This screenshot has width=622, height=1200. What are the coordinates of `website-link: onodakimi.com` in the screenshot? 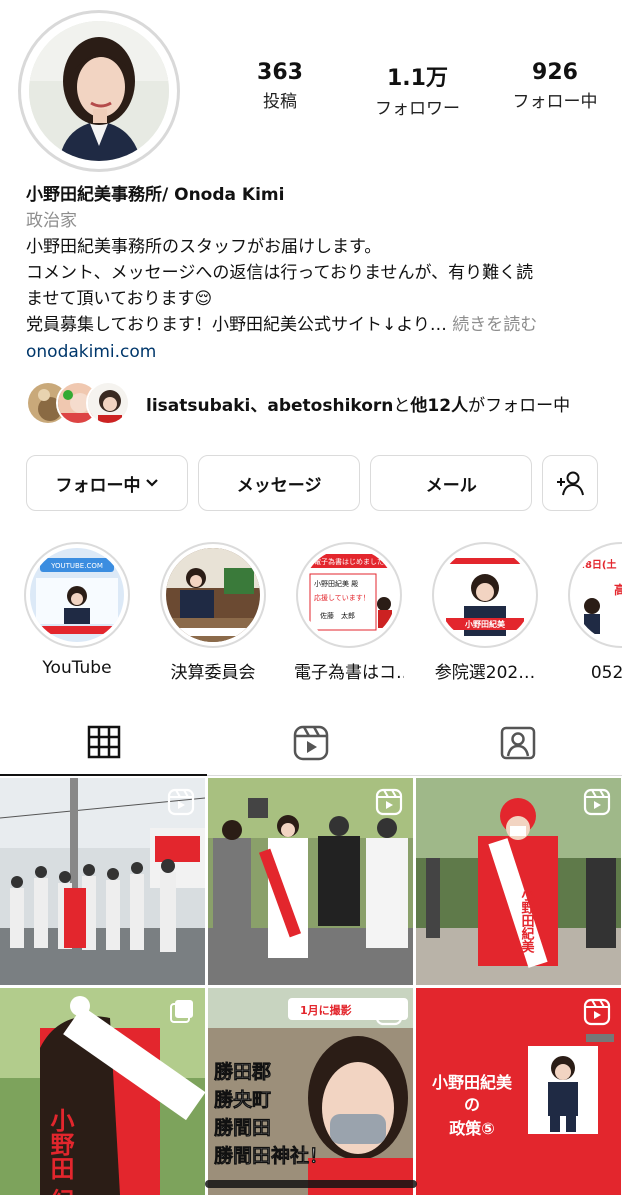 It's located at (316, 352).